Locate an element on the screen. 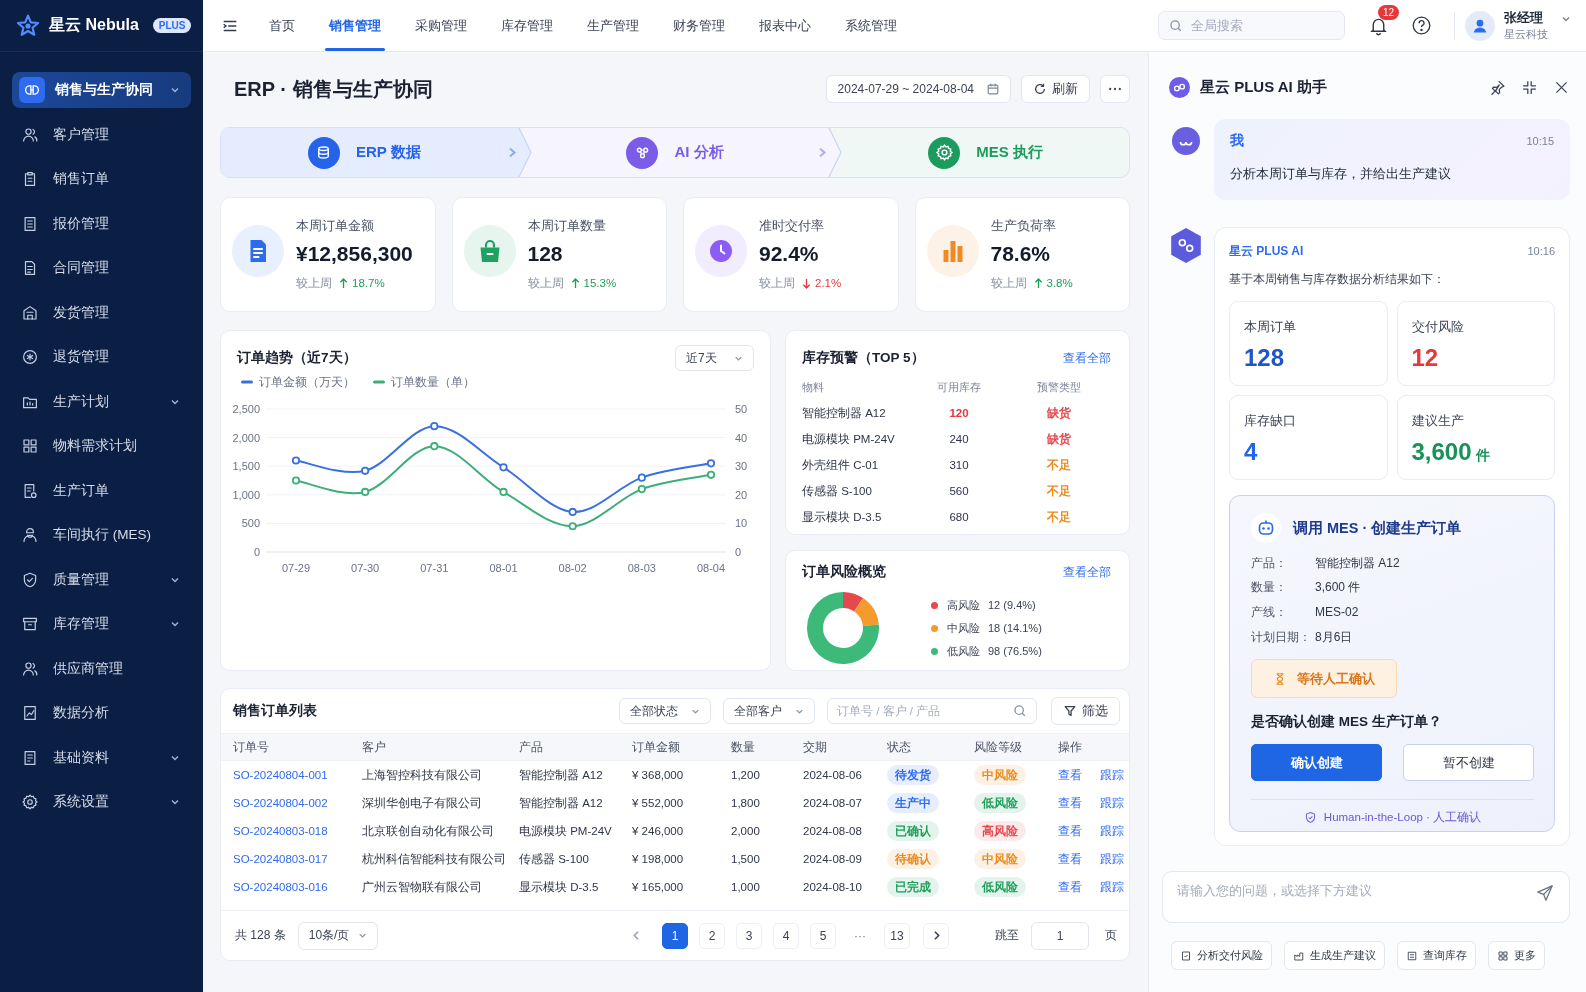 Image resolution: width=1586 pixels, height=992 pixels. nav-tab: 首页 is located at coordinates (282, 25).